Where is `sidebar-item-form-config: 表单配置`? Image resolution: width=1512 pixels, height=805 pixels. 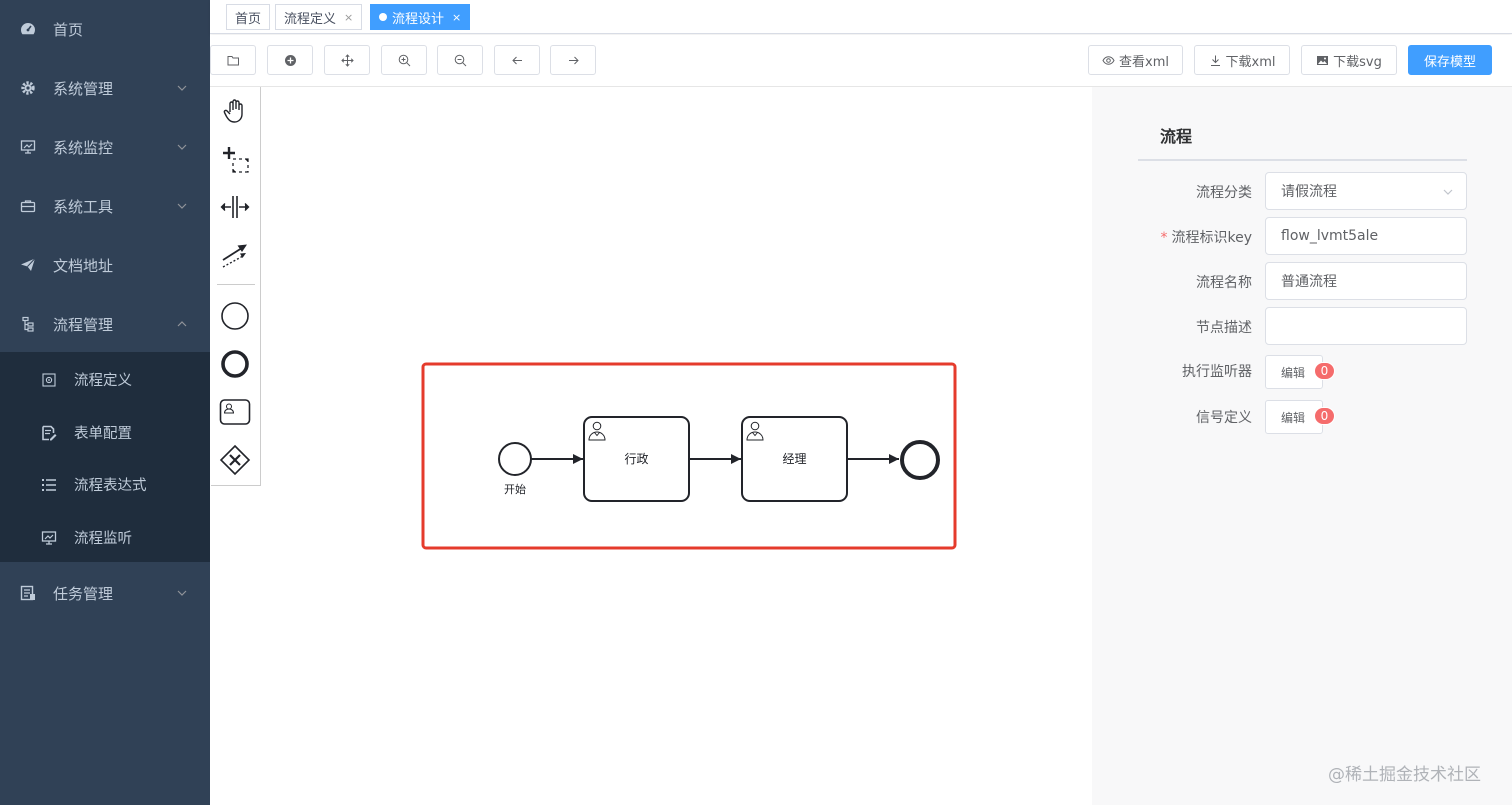 sidebar-item-form-config: 表单配置 is located at coordinates (105, 432).